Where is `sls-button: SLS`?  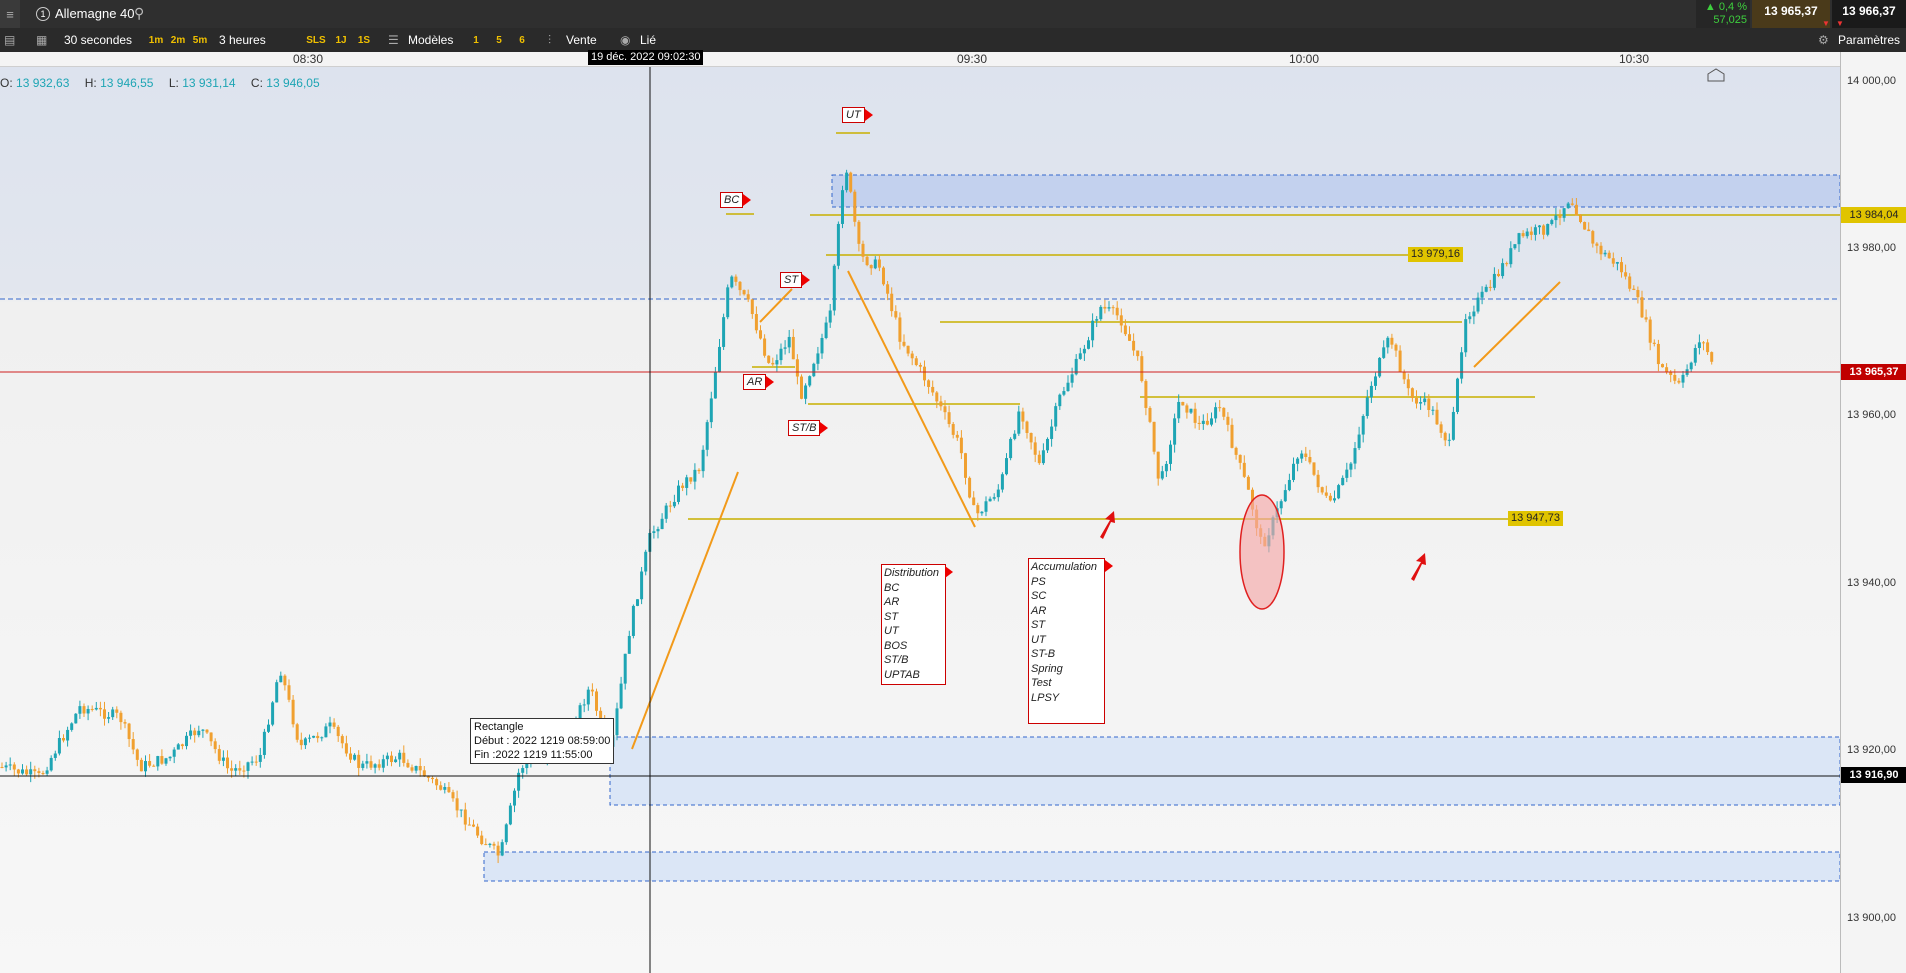 sls-button: SLS is located at coordinates (316, 40).